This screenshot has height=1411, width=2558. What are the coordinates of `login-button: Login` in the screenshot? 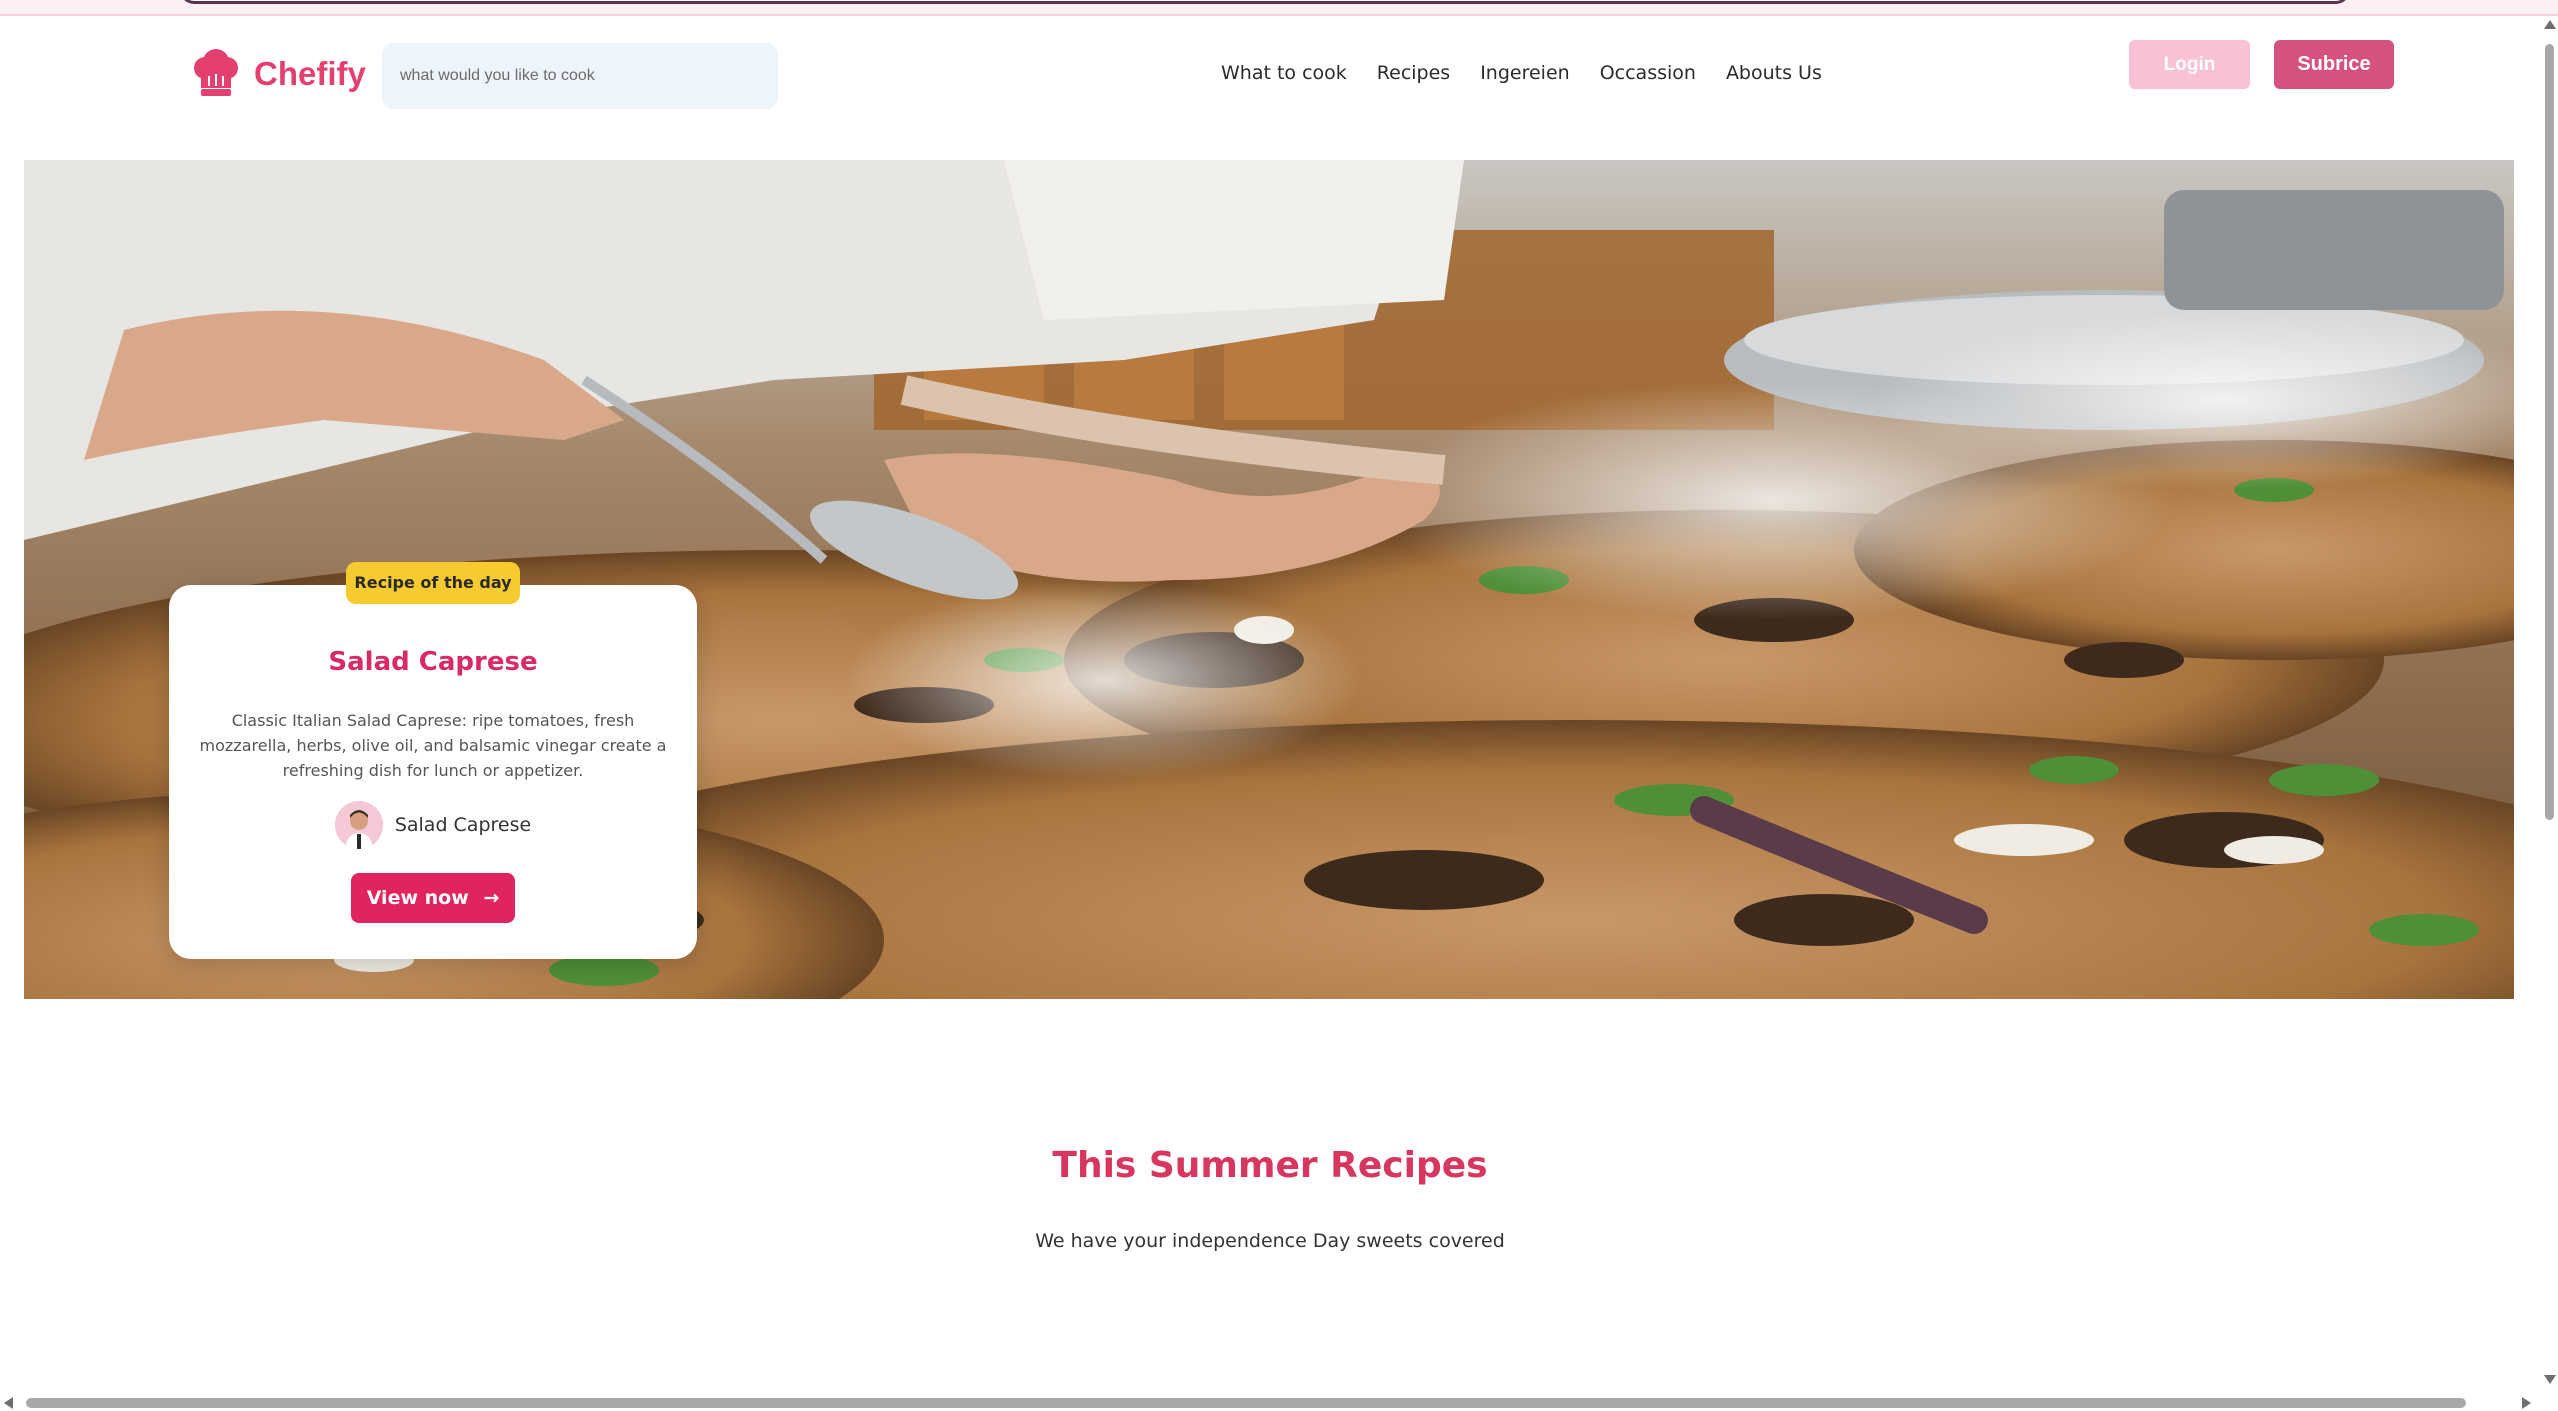 It's located at (2189, 64).